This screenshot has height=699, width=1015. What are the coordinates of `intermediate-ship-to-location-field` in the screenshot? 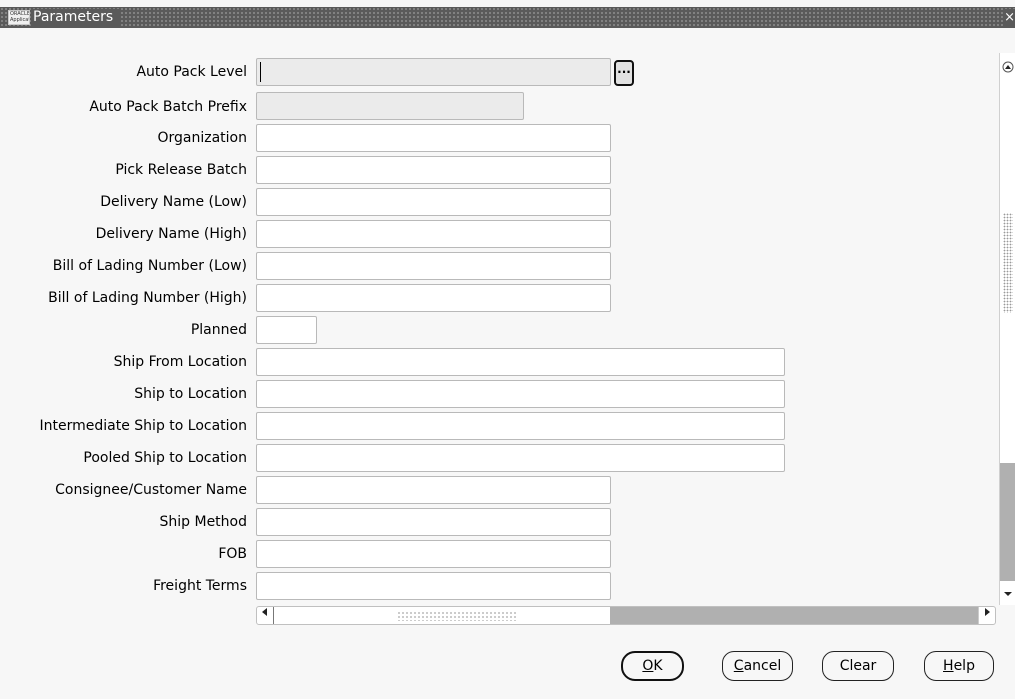 It's located at (520, 426).